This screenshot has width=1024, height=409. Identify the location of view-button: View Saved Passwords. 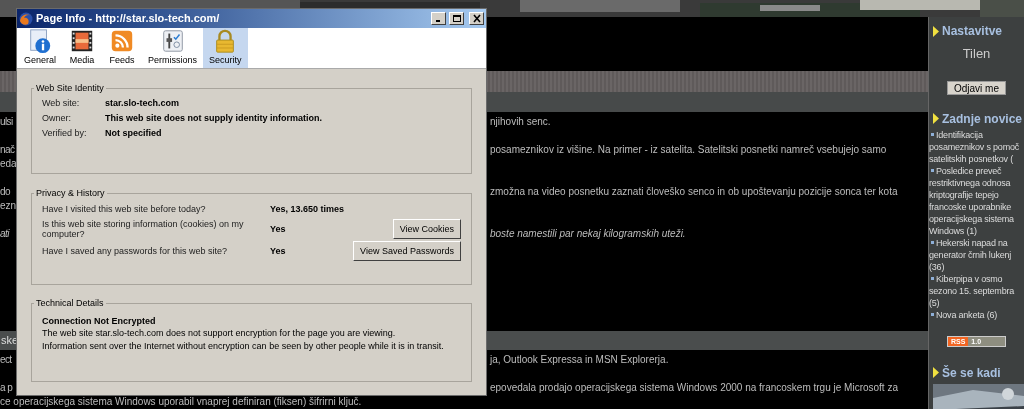
(407, 250).